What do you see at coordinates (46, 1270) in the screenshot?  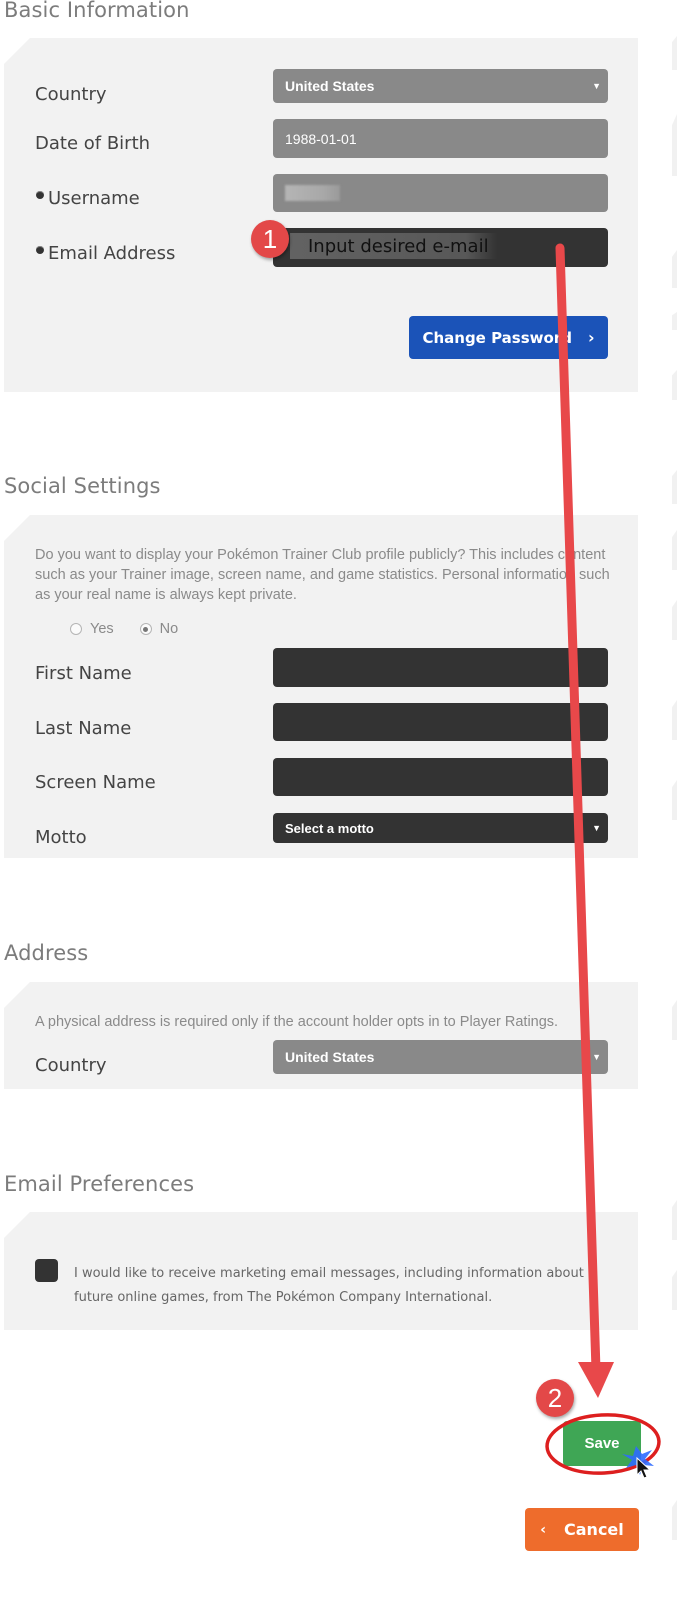 I see `marketing-email-checkbox` at bounding box center [46, 1270].